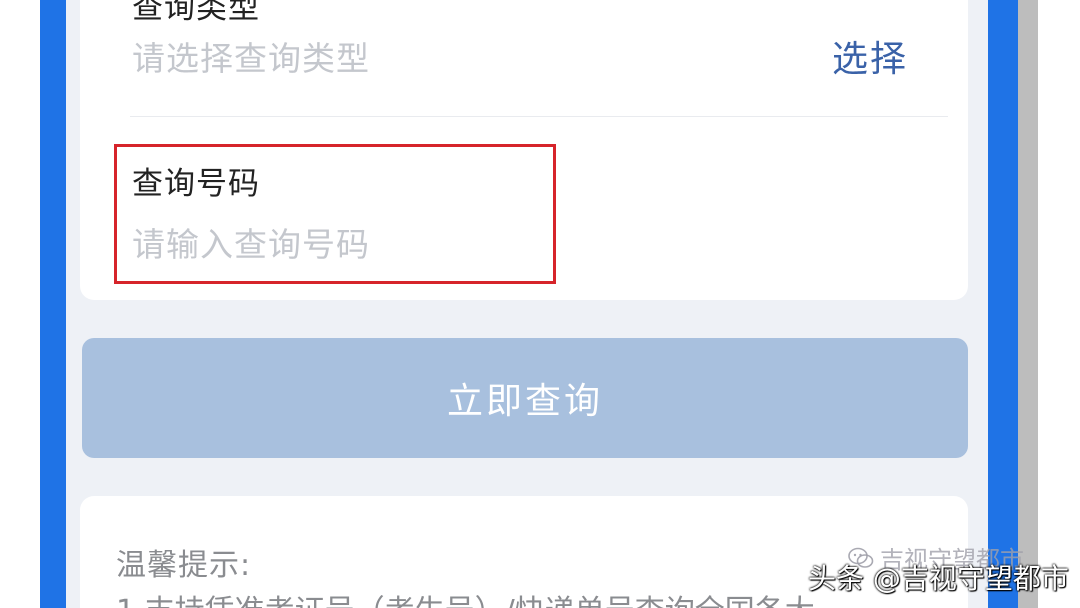 The height and width of the screenshot is (608, 1080). What do you see at coordinates (938, 578) in the screenshot?
I see `watermark-main: 头条 @吉视守望都市` at bounding box center [938, 578].